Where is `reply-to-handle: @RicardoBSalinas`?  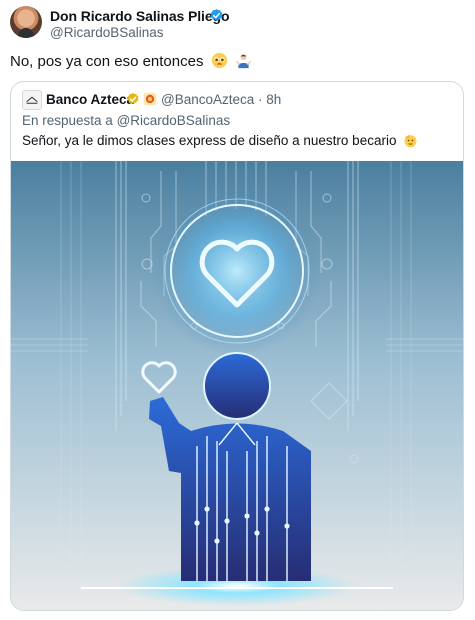
reply-to-handle: @RicardoBSalinas is located at coordinates (174, 120).